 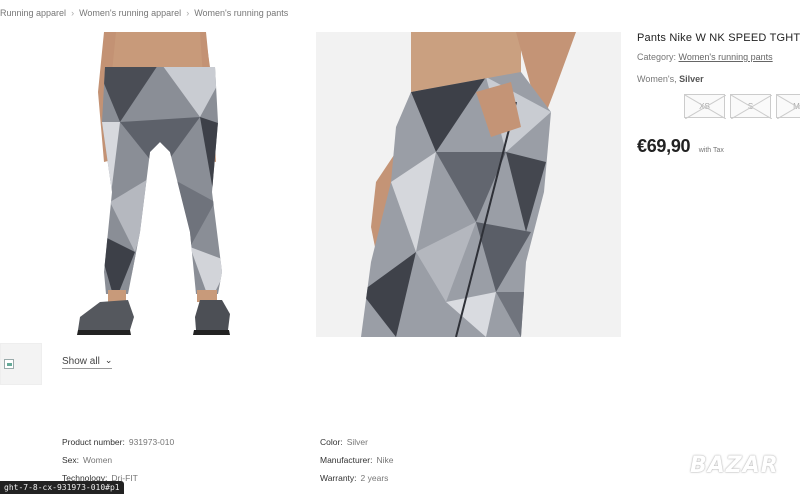 I want to click on spec-row-sex: Sex: Women, so click(x=118, y=460).